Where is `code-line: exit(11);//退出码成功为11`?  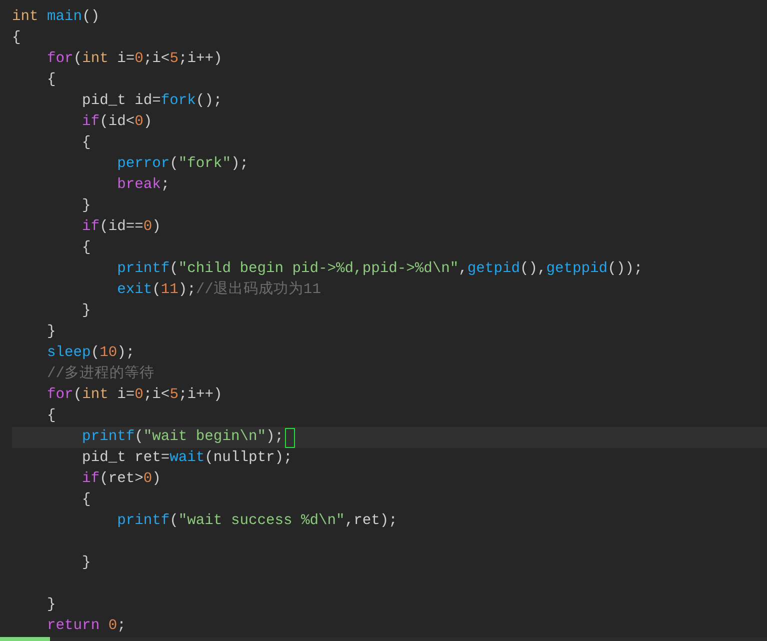 code-line: exit(11);//退出码成功为11 is located at coordinates (218, 290).